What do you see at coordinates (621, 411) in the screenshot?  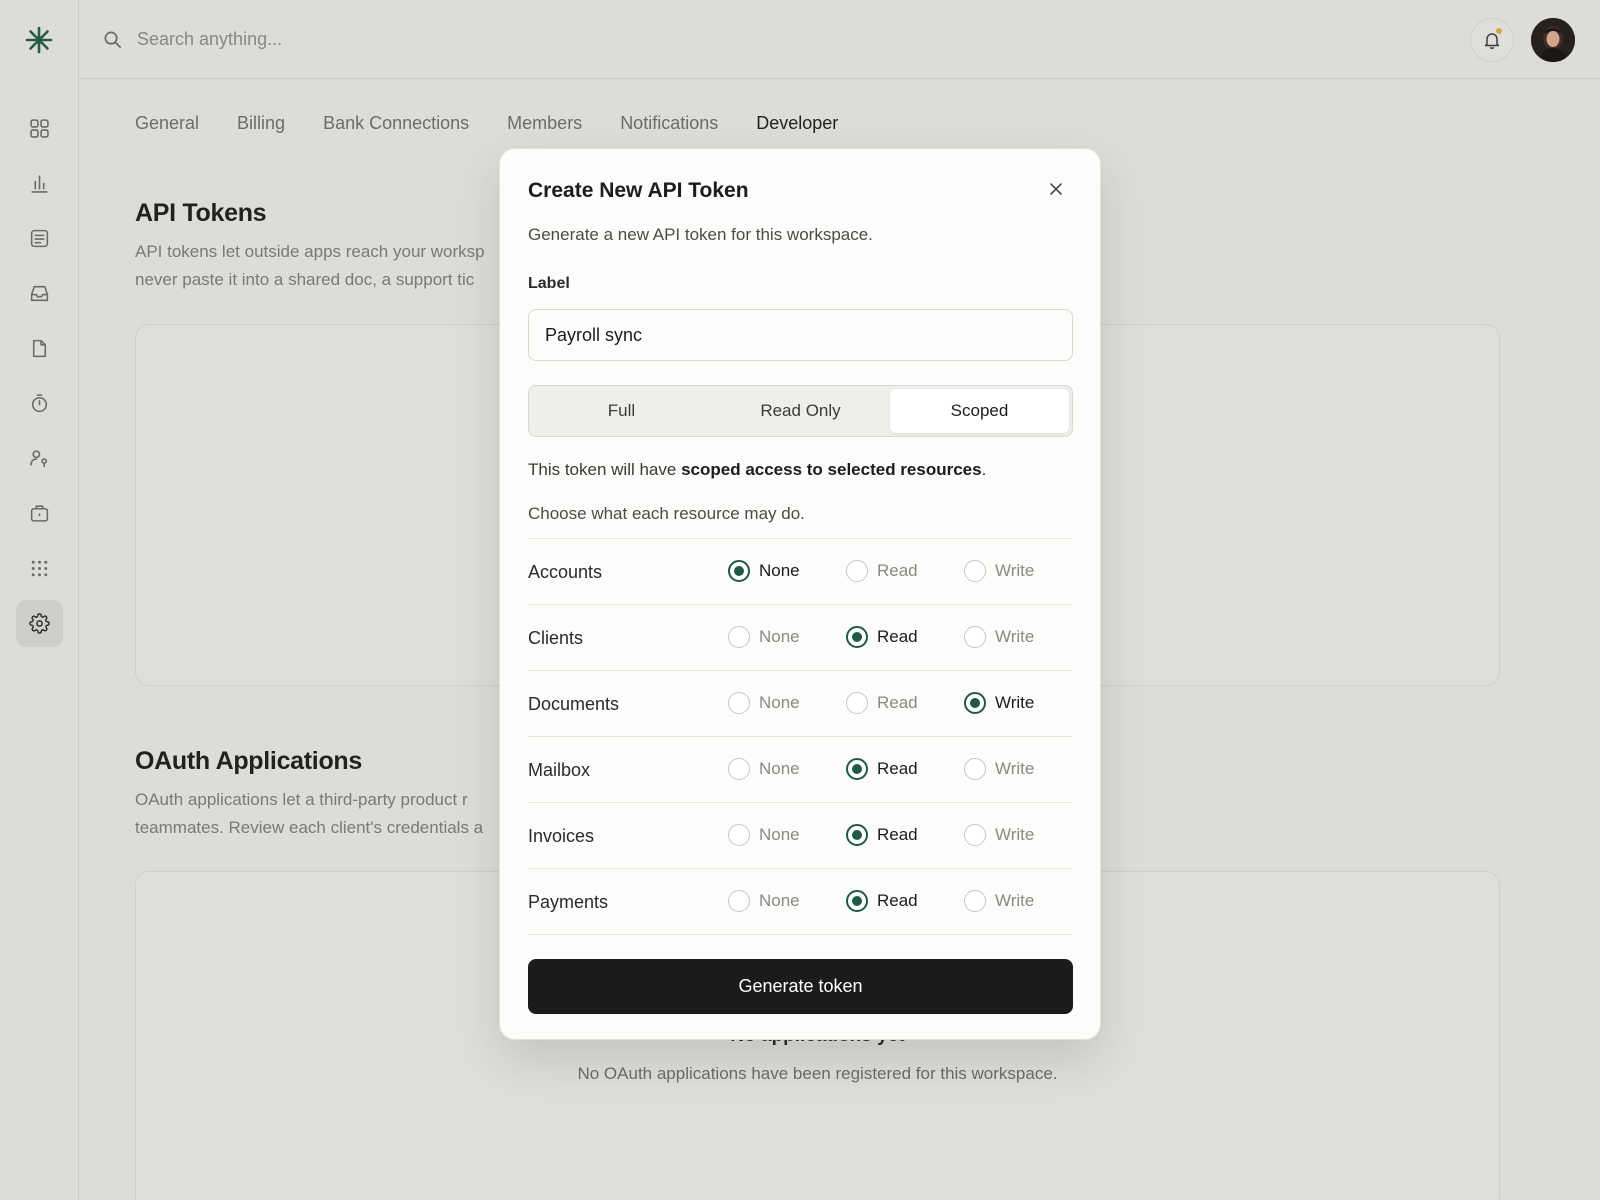 I see `segment-full: Full` at bounding box center [621, 411].